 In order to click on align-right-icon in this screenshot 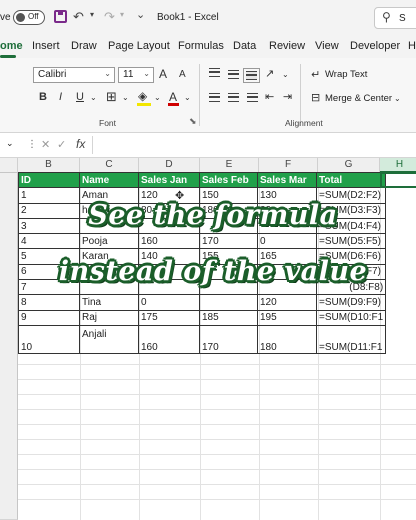, I will do `click(252, 97)`.